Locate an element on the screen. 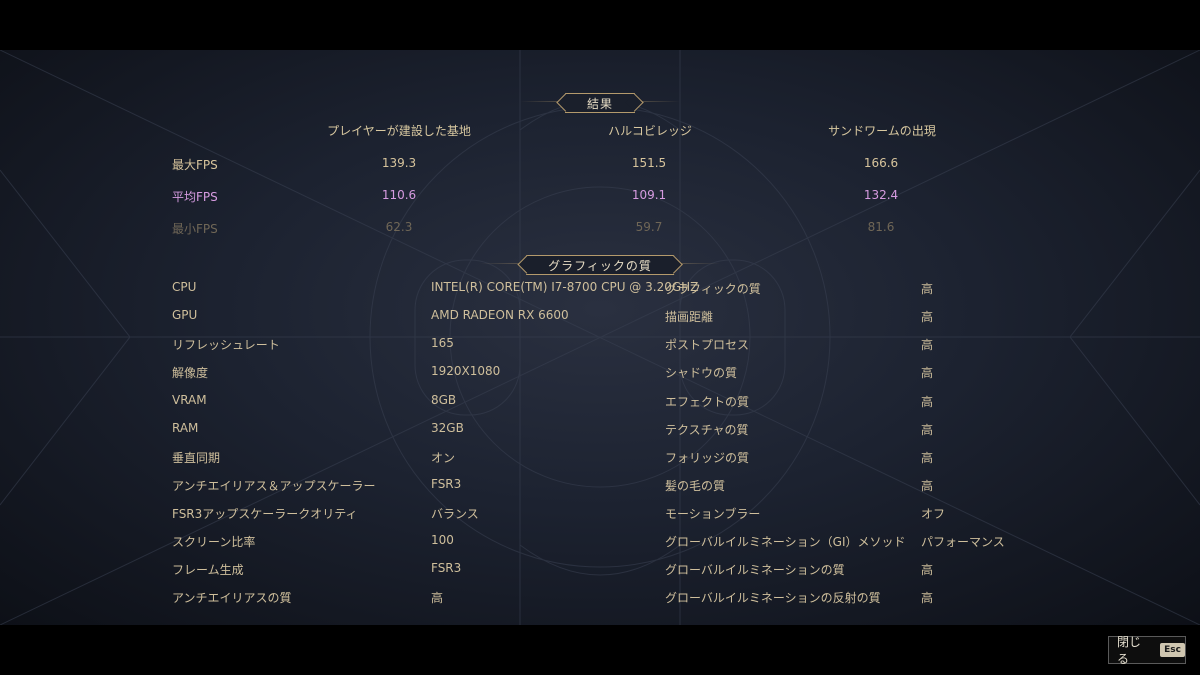 Image resolution: width=1200 pixels, height=675 pixels. spec-value-fsr3-quality: バランス is located at coordinates (455, 514).